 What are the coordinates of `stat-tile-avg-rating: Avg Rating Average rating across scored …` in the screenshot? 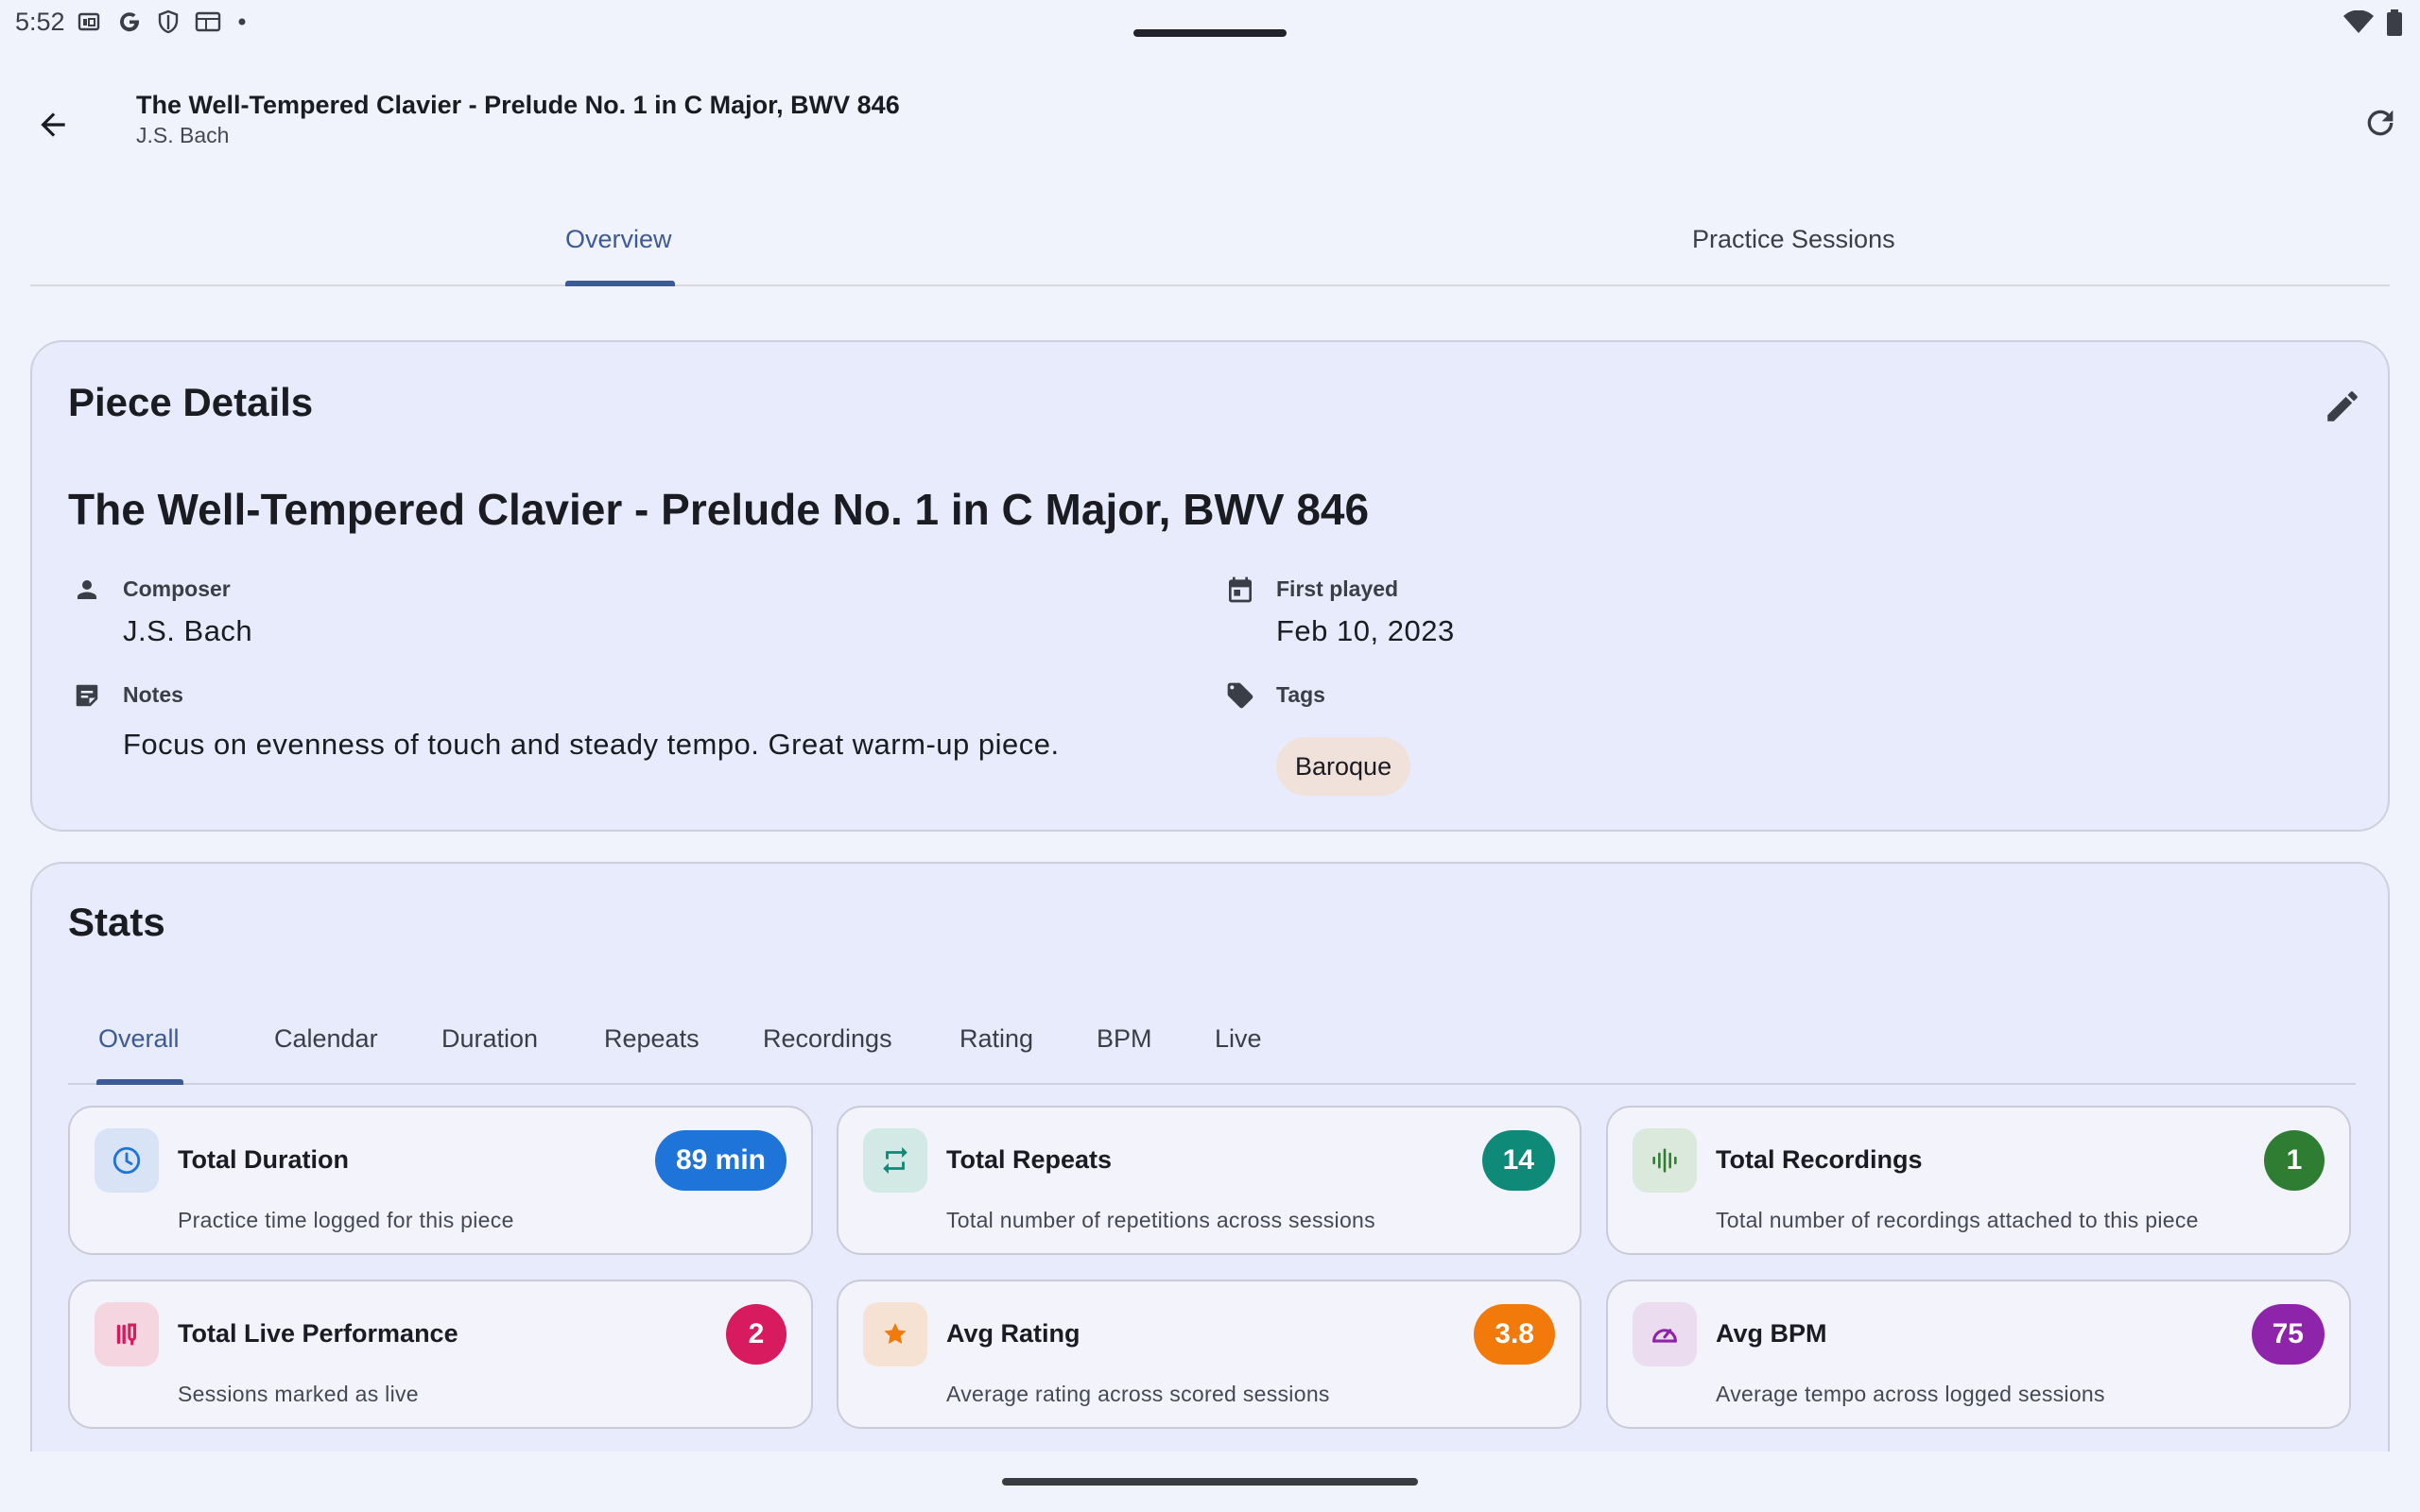 It's located at (1210, 1354).